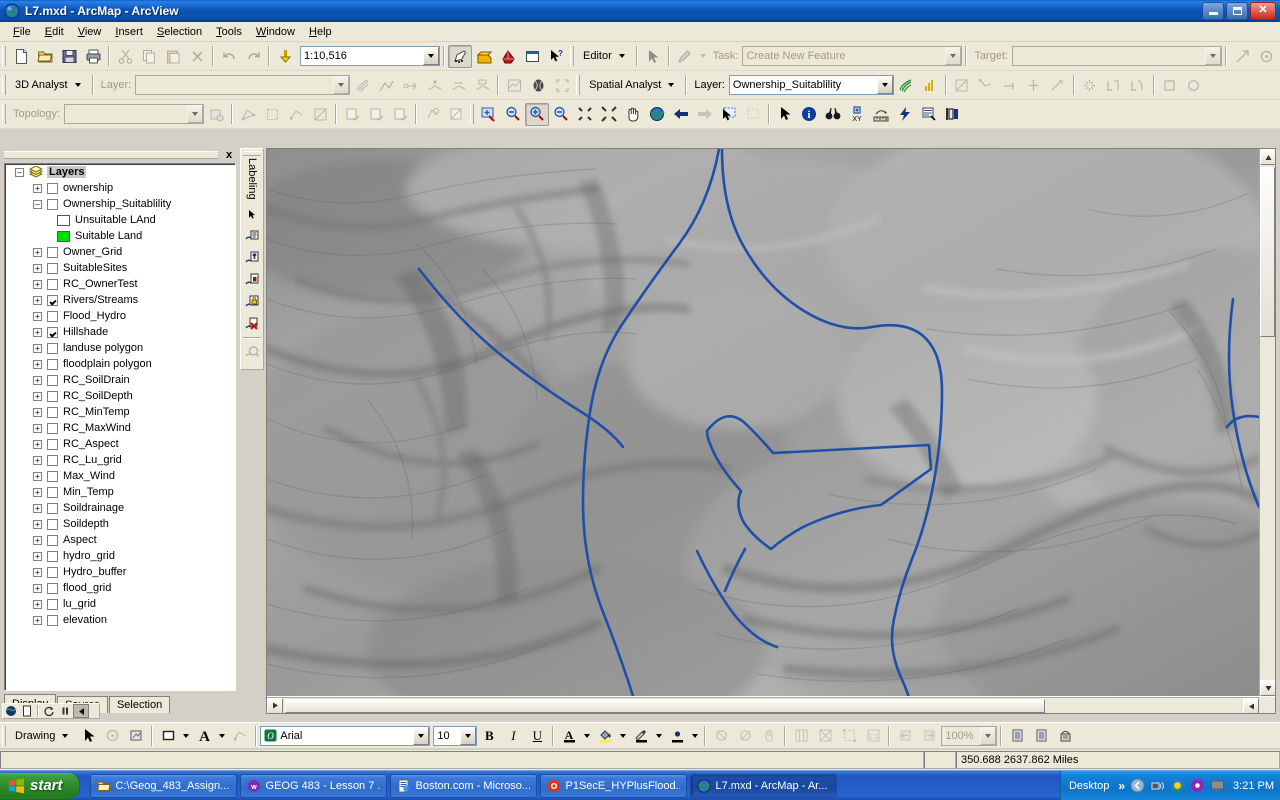 The image size is (1280, 800). Describe the element at coordinates (884, 85) in the screenshot. I see `spatial-layer-dropdown-icon` at that location.